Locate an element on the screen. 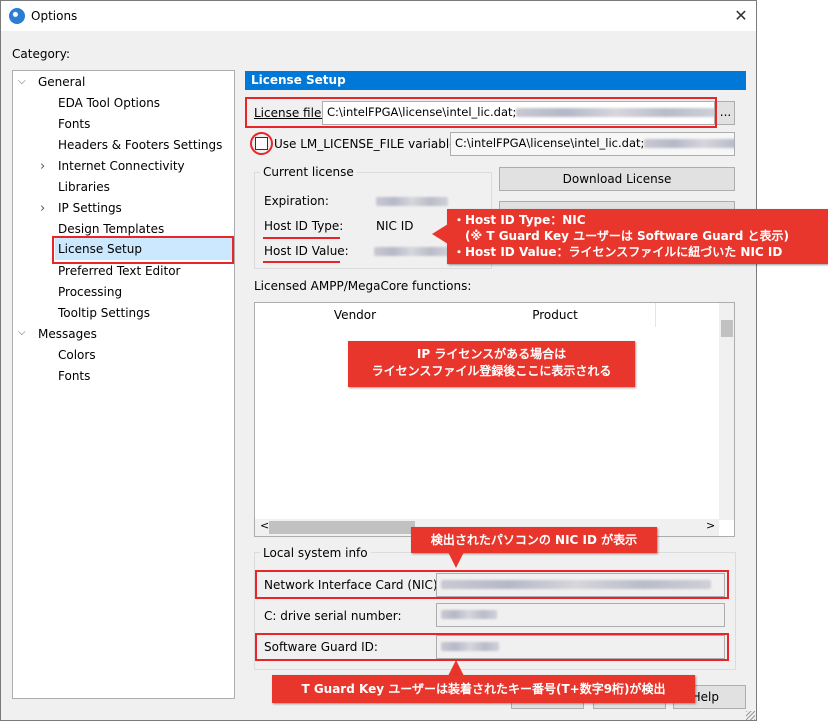 This screenshot has height=722, width=828. column-vendor: Vendor is located at coordinates (355, 315).